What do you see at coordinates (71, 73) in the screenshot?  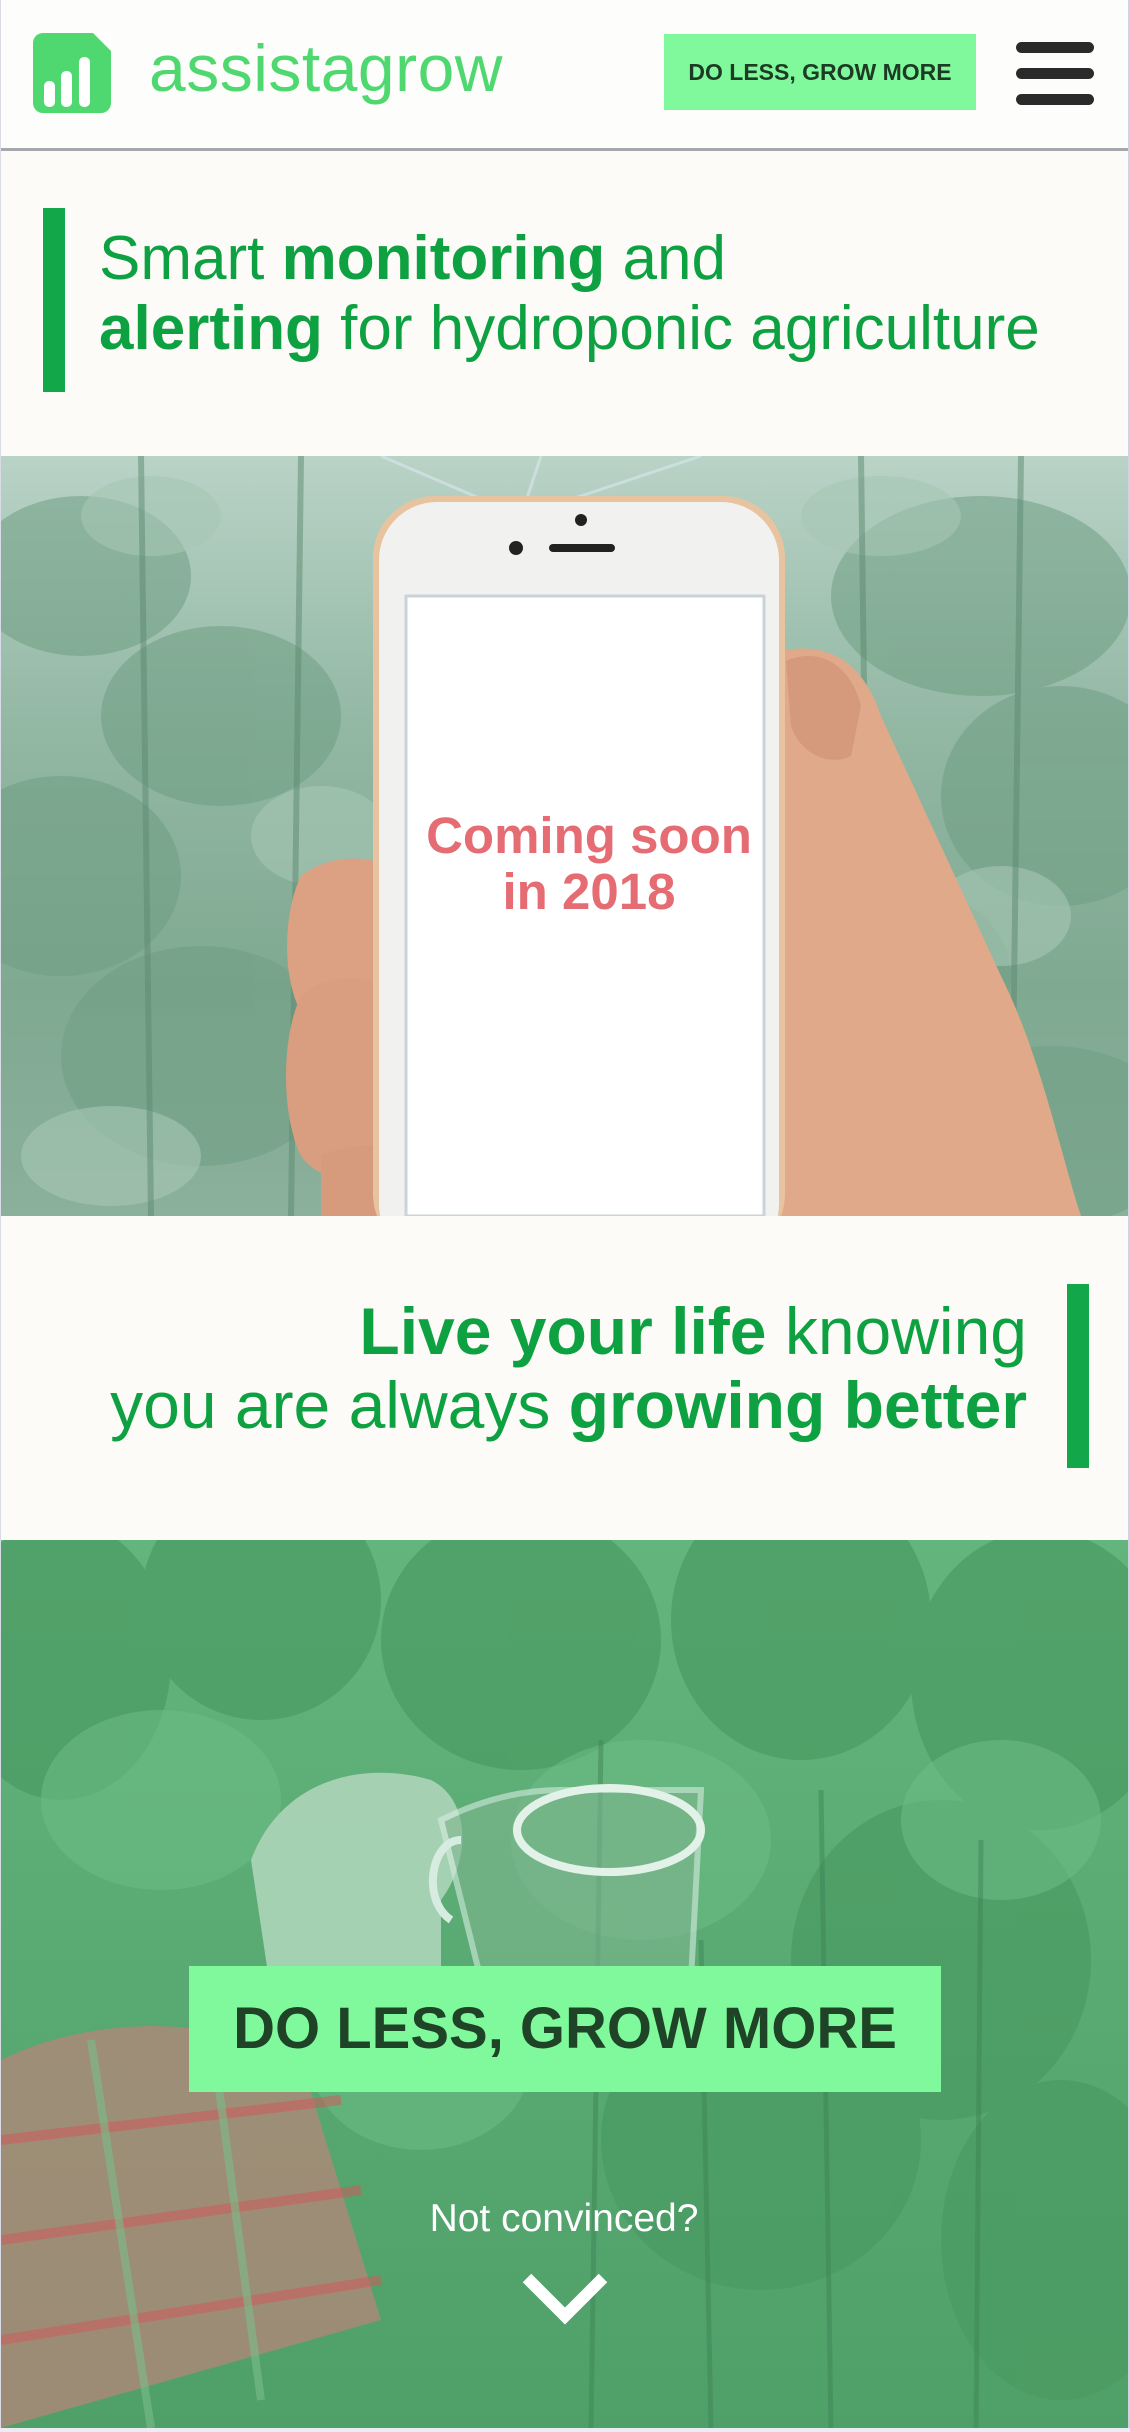 I see `bar-chart-logo-icon` at bounding box center [71, 73].